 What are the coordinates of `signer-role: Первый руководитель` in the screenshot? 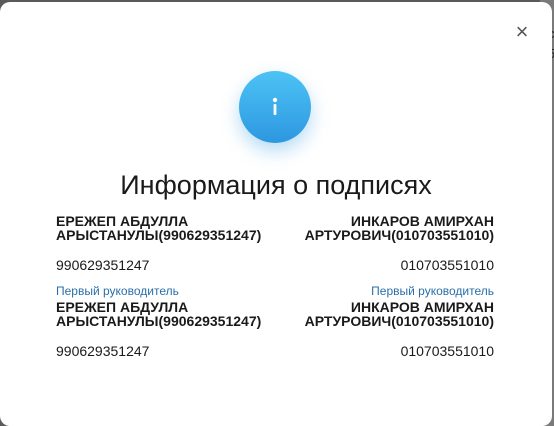 It's located at (432, 291).